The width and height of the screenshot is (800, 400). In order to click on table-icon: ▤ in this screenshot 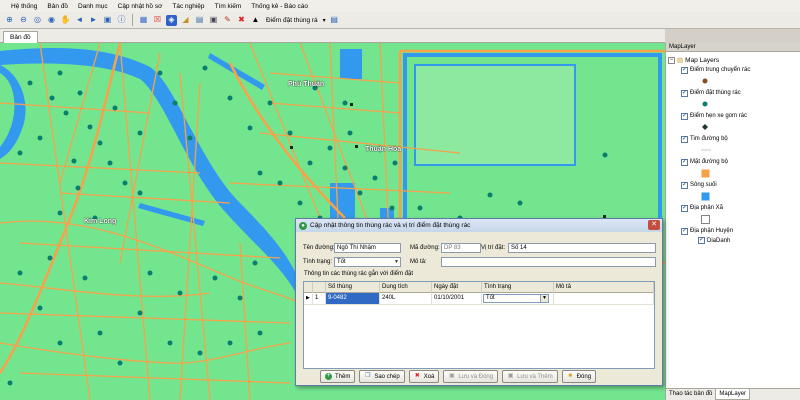, I will do `click(199, 20)`.